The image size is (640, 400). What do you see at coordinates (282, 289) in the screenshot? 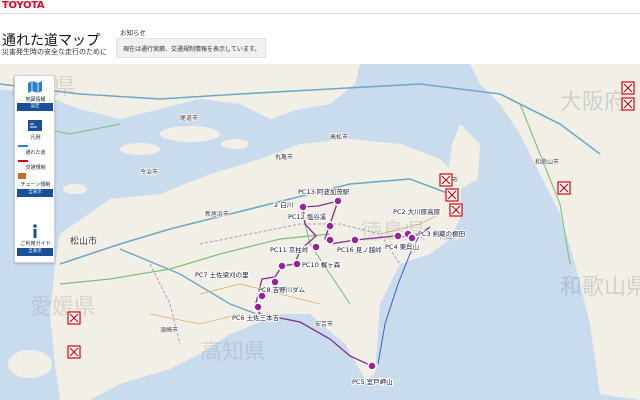
I see `checkpoint-label: PC8 吉野川ダム` at bounding box center [282, 289].